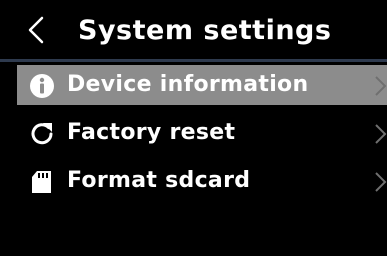 This screenshot has width=387, height=256. What do you see at coordinates (41, 182) in the screenshot?
I see `sdcard-icon` at bounding box center [41, 182].